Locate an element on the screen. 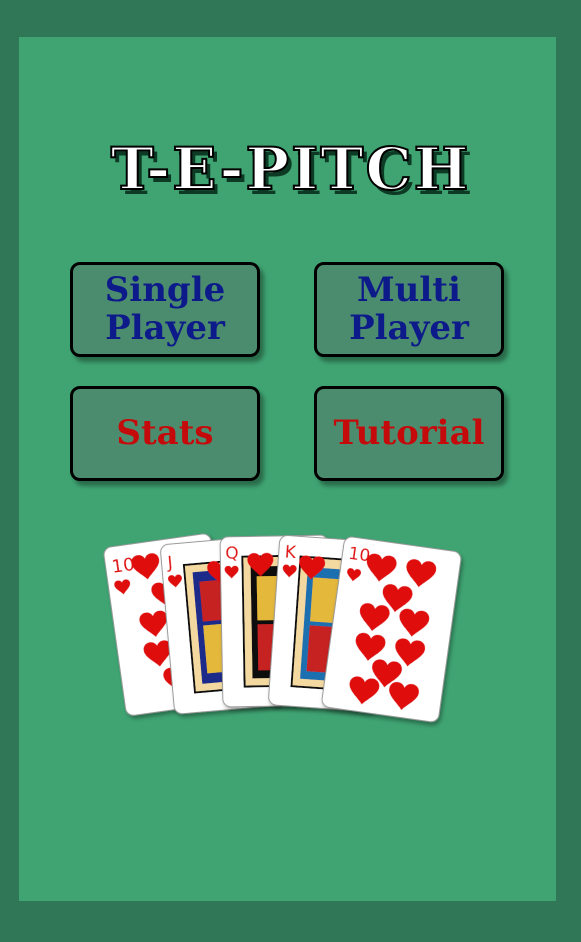  single-player-label-line2: Player is located at coordinates (165, 327).